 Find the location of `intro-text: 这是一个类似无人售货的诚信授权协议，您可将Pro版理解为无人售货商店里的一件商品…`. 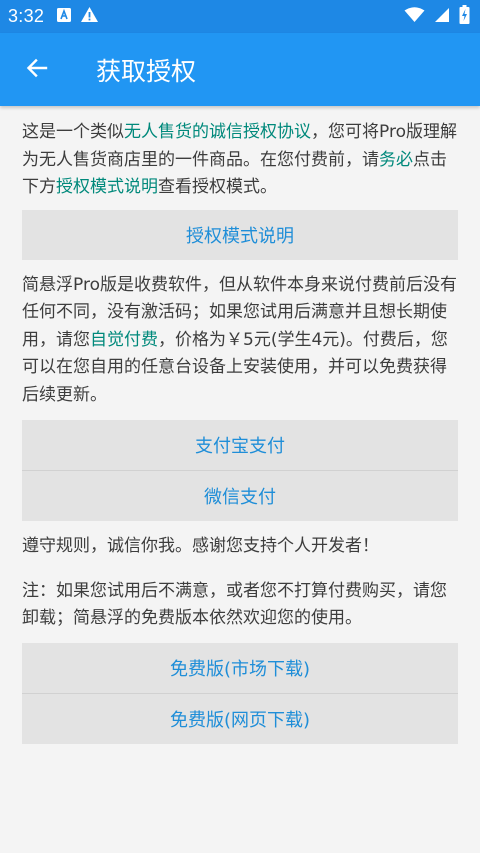

intro-text: 这是一个类似无人售货的诚信授权协议，您可将Pro版理解为无人售货商店里的一件商品… is located at coordinates (240, 160).